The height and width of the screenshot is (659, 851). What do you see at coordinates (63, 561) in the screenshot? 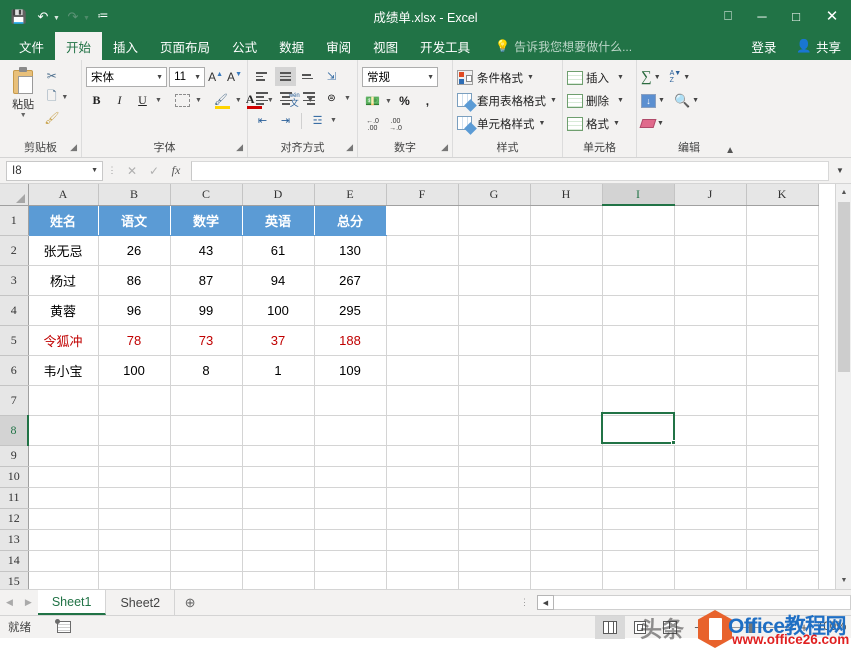
I see `cell-a14` at bounding box center [63, 561].